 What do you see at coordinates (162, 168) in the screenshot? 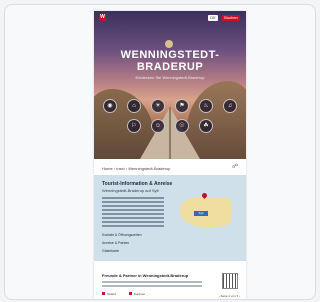
I see `breadcrumb: Home › Insel › Wenningstedt-Braderup` at bounding box center [162, 168].